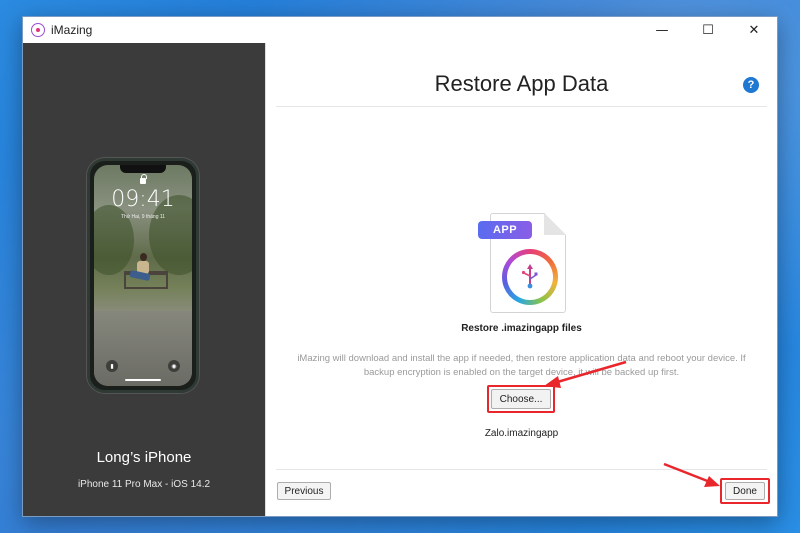 The width and height of the screenshot is (800, 533). I want to click on window-title: iMazing, so click(72, 30).